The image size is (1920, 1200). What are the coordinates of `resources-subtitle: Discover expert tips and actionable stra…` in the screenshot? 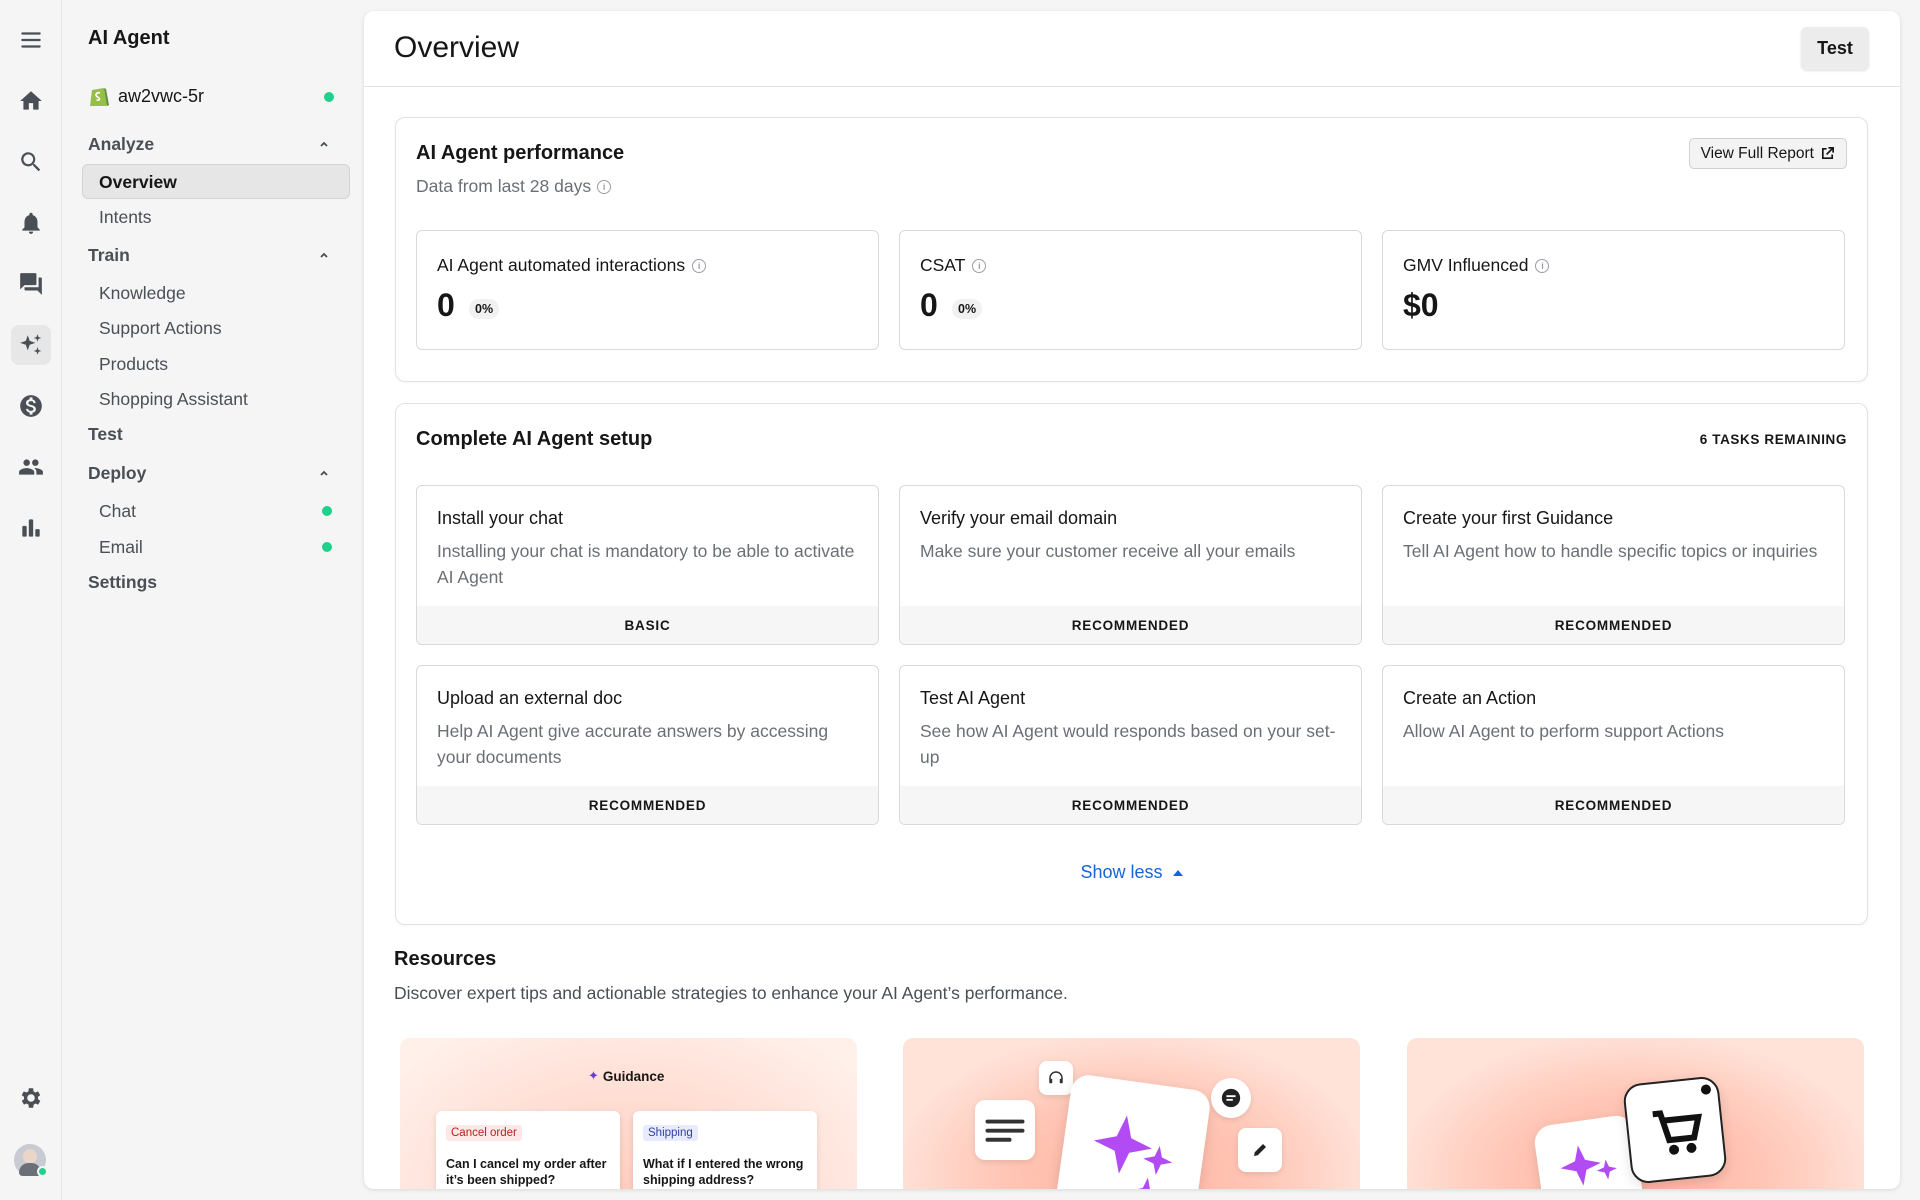 It's located at (731, 993).